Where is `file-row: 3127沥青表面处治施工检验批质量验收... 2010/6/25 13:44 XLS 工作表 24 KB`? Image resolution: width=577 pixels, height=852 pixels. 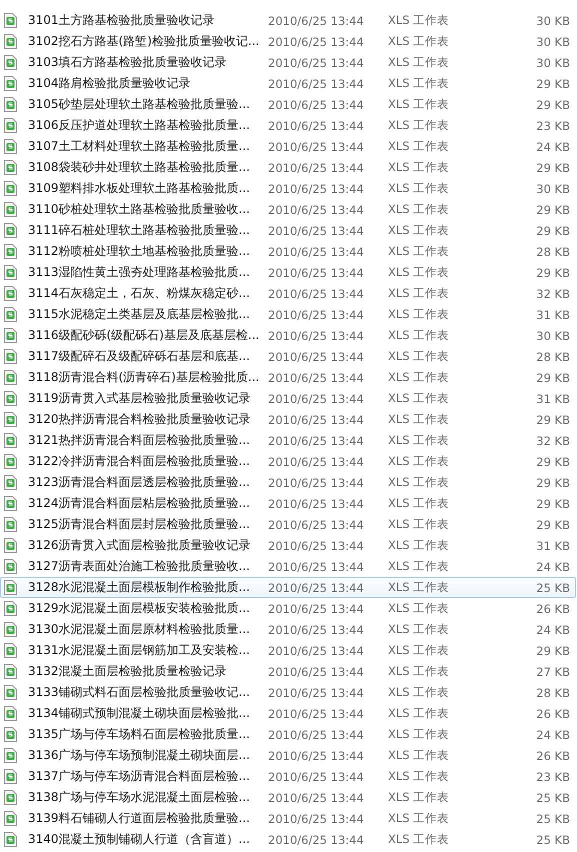
file-row: 3127沥青表面处治施工检验批质量验收... 2010/6/25 13:44 XLS 工作表 24 KB is located at coordinates (288, 566).